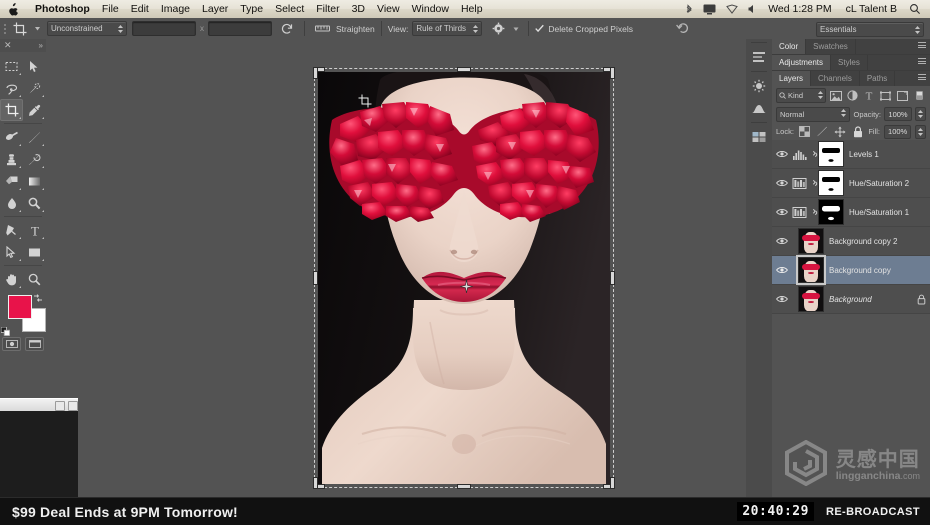  Describe the element at coordinates (813, 114) in the screenshot. I see `blend-mode-dropdown: Normal` at that location.